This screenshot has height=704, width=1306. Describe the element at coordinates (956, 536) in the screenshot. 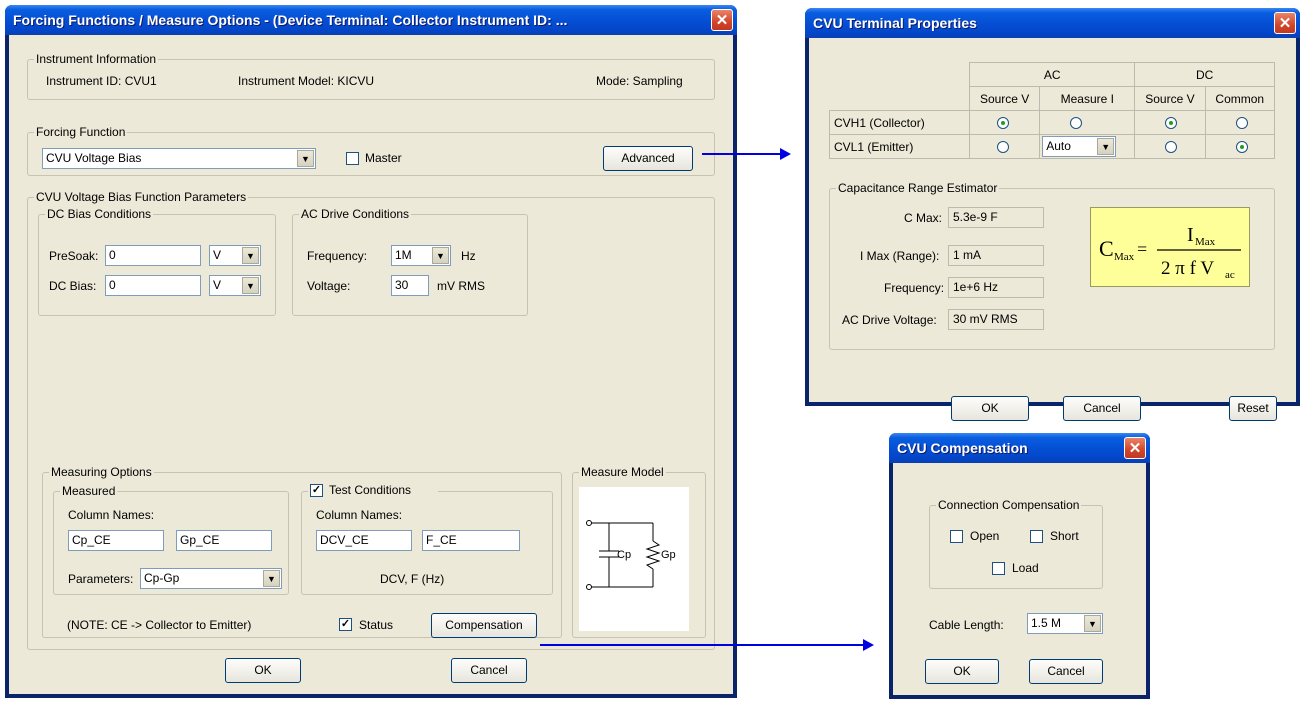

I see `open-checkbox` at that location.